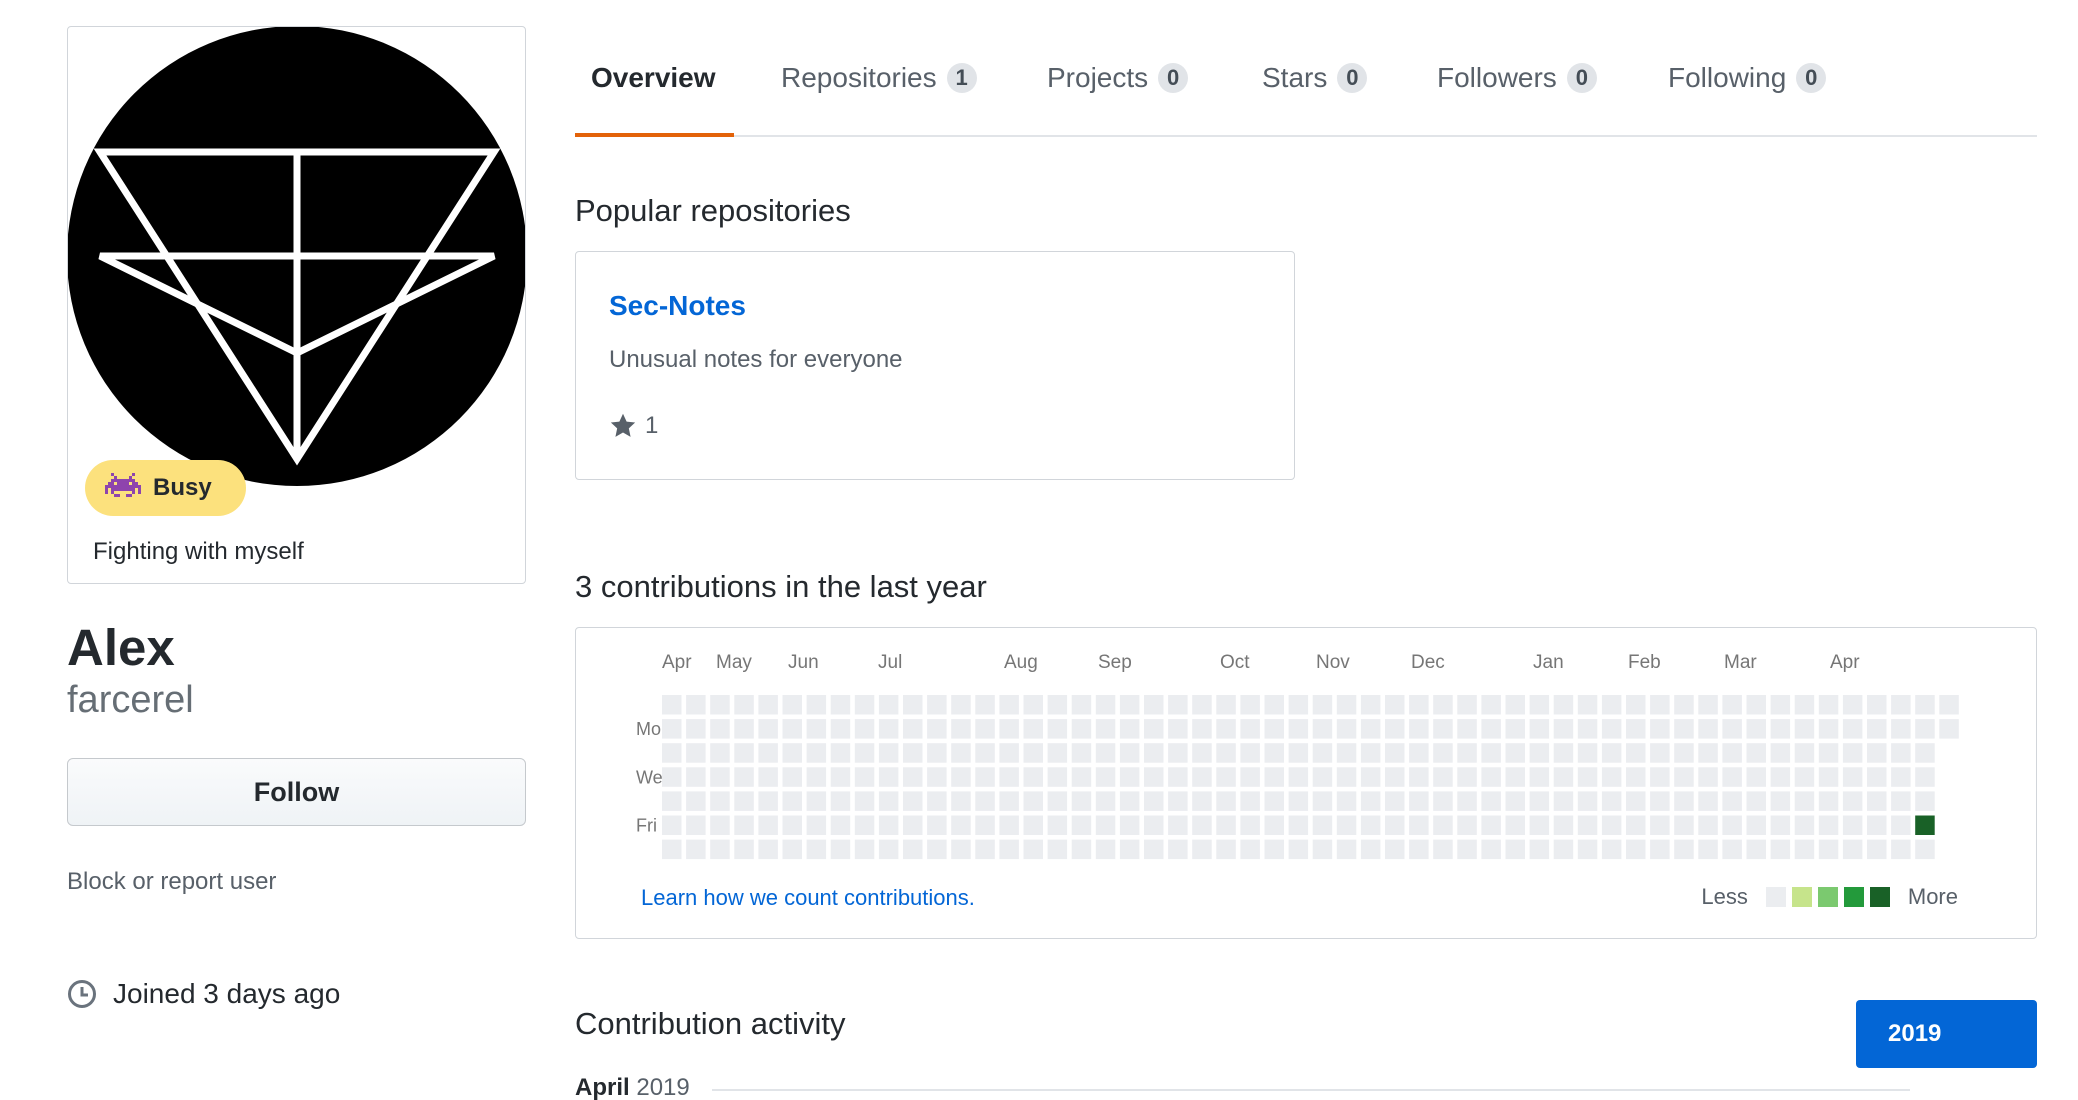  I want to click on avatar, so click(297, 256).